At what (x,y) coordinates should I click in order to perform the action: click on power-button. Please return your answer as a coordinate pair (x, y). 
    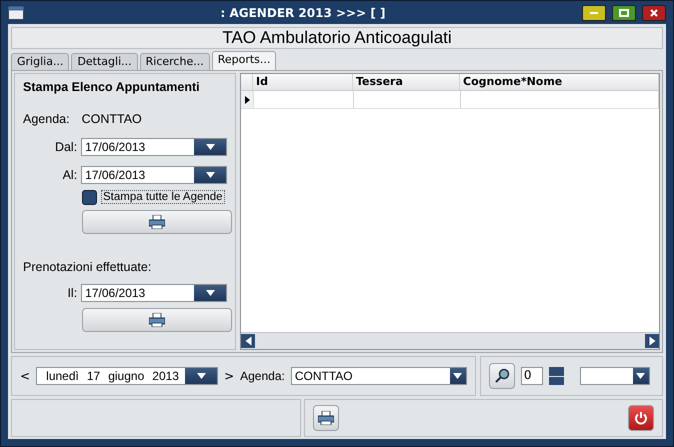
    Looking at the image, I should click on (641, 418).